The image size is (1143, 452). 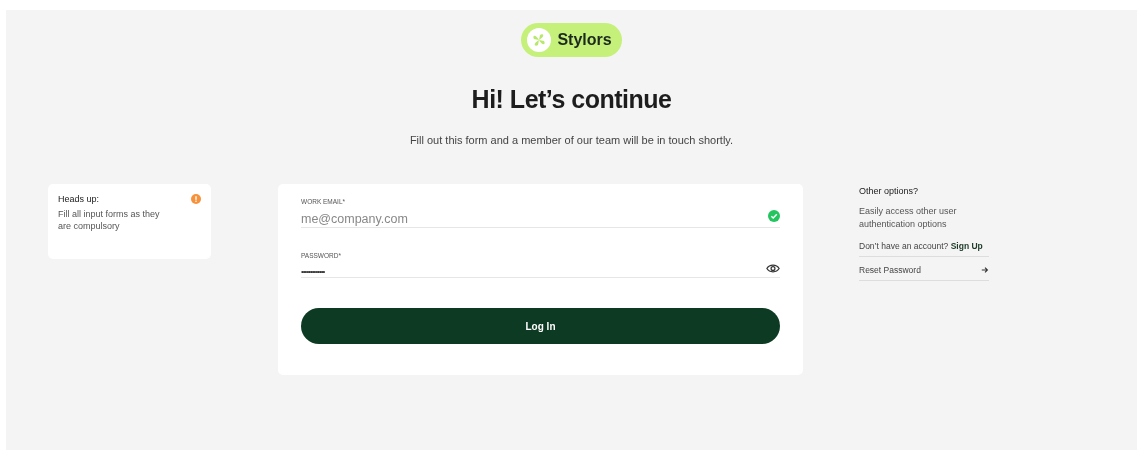 What do you see at coordinates (531, 217) in the screenshot?
I see `email-field: me@company.com` at bounding box center [531, 217].